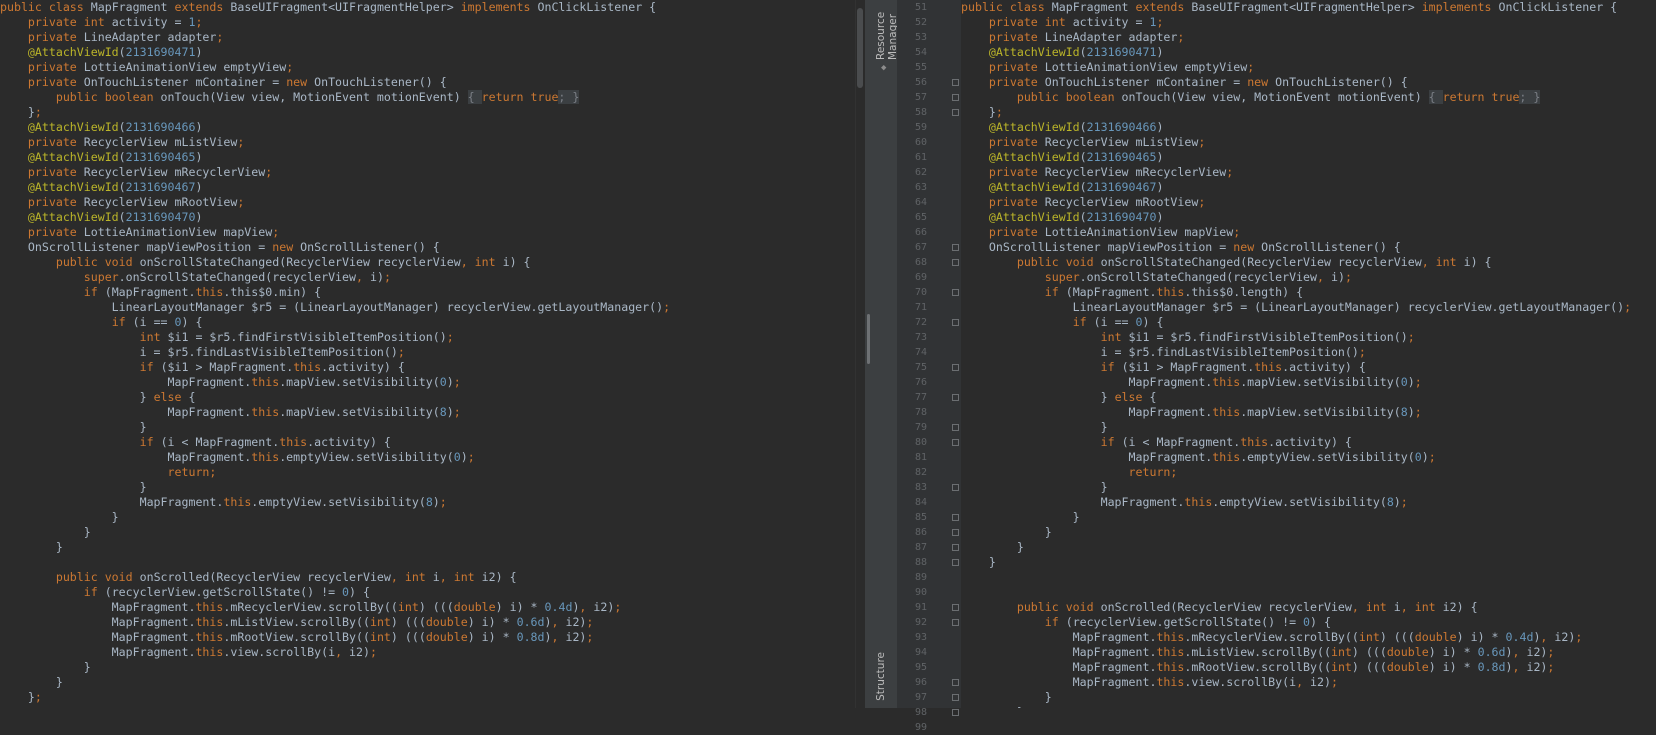 This screenshot has width=1656, height=735. I want to click on structure-tab: Structure, so click(881, 676).